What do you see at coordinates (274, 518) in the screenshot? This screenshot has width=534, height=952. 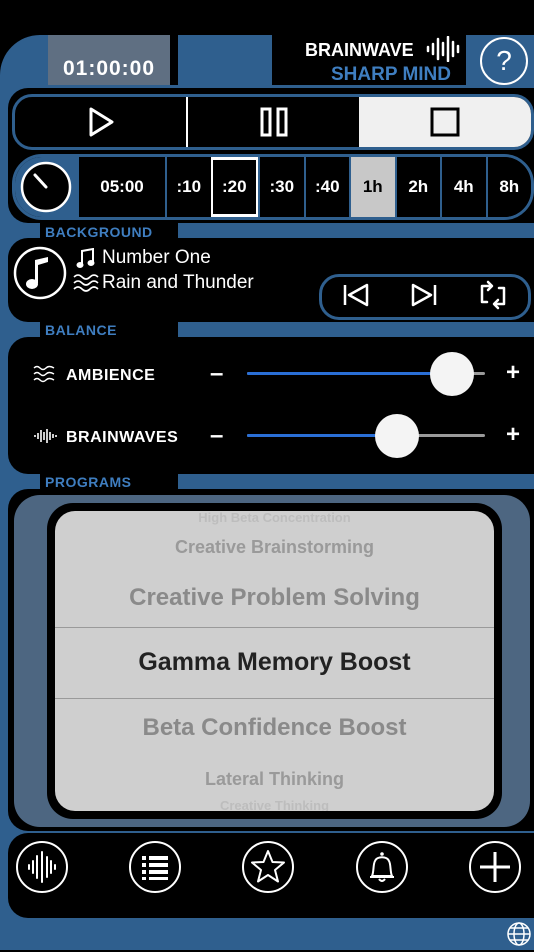 I see `program-item: High Beta Concentration` at bounding box center [274, 518].